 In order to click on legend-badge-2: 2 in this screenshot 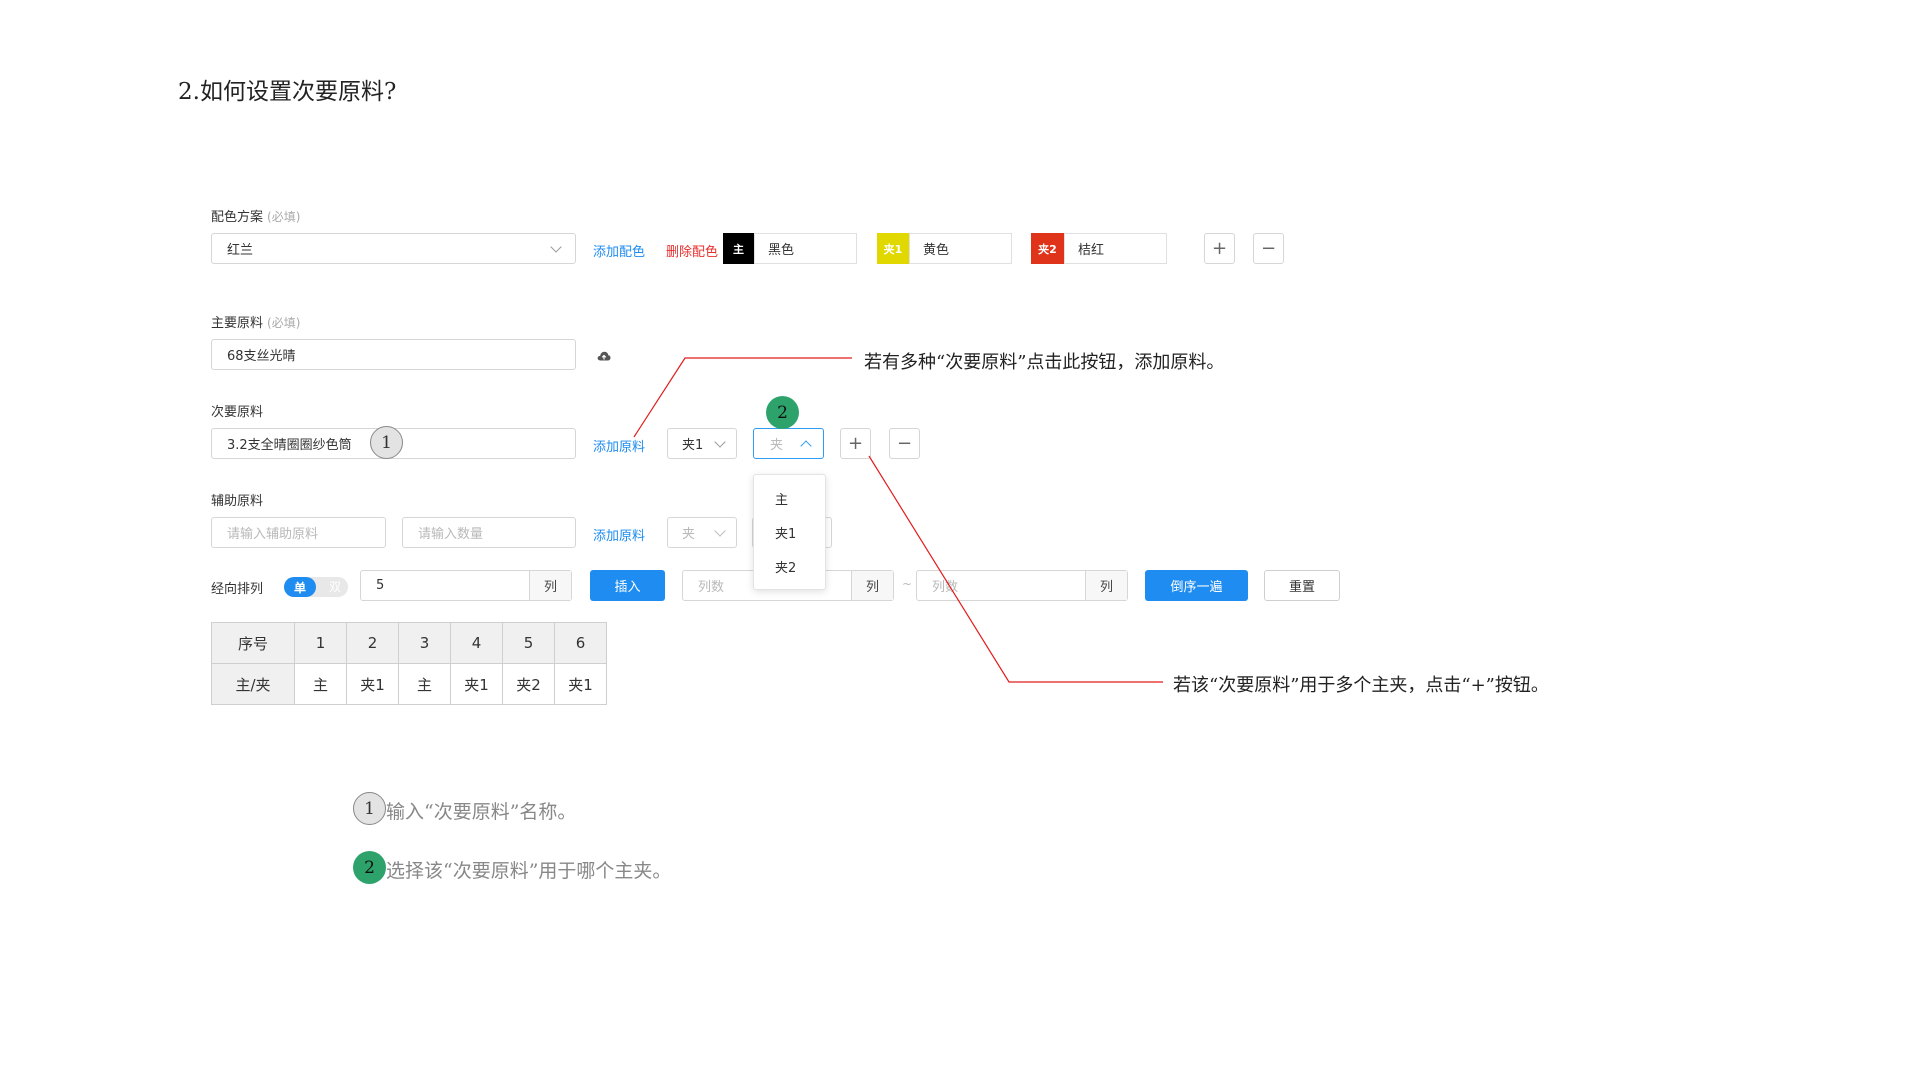, I will do `click(369, 867)`.